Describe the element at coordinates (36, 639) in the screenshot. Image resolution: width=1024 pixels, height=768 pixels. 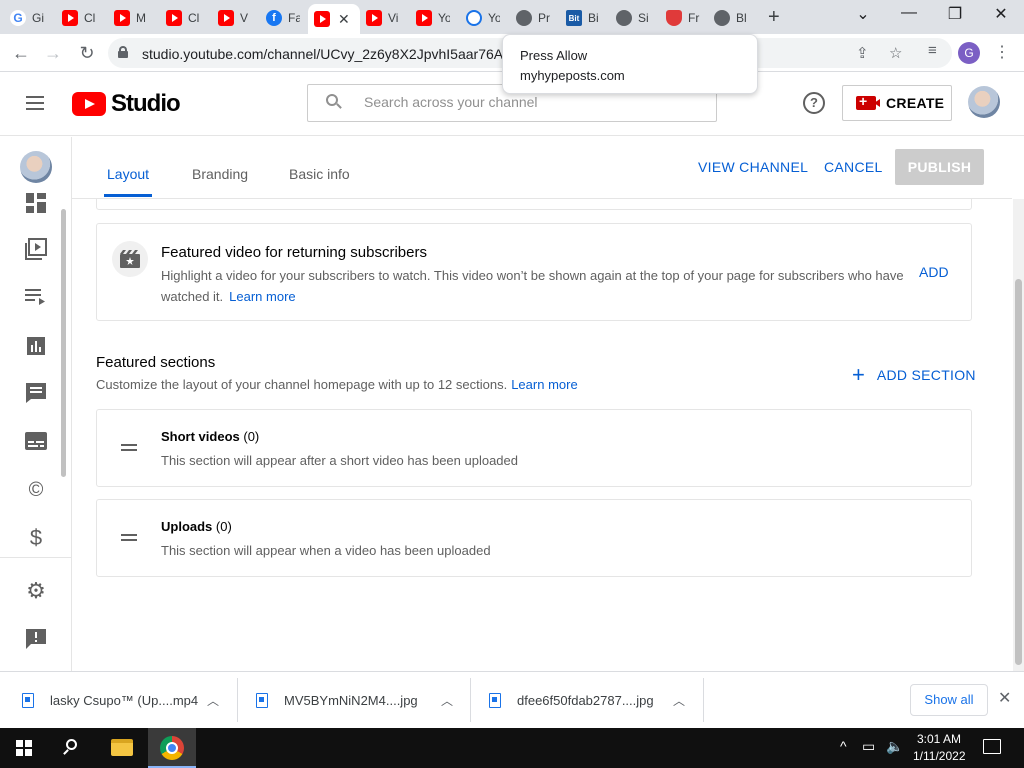
I see `feedback-icon` at that location.